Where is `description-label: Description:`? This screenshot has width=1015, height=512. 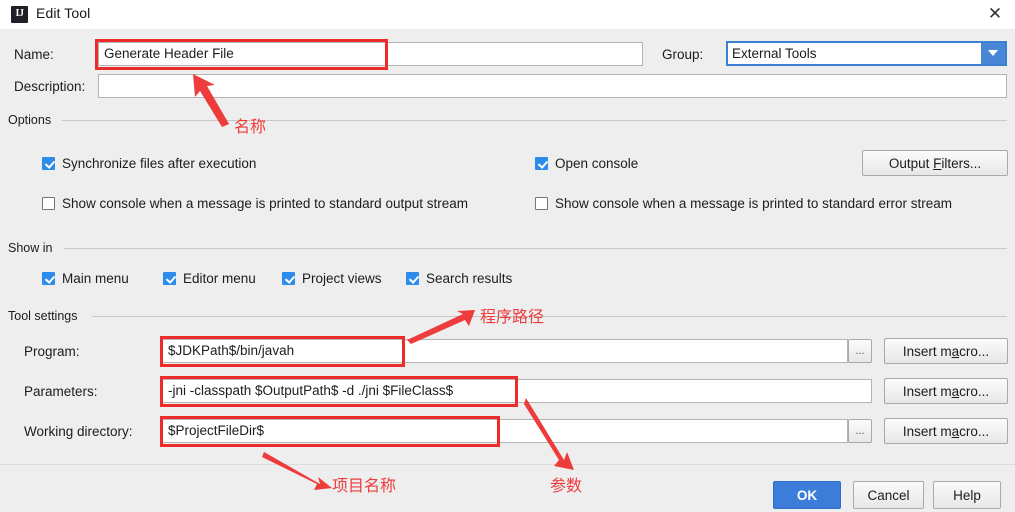 description-label: Description: is located at coordinates (50, 86).